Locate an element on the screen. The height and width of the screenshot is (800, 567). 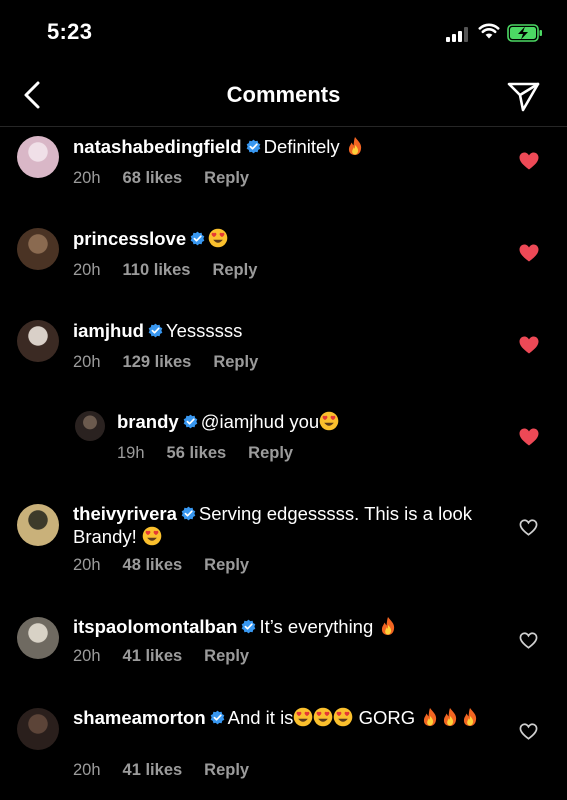
comments-header: Comments is located at coordinates (283, 96).